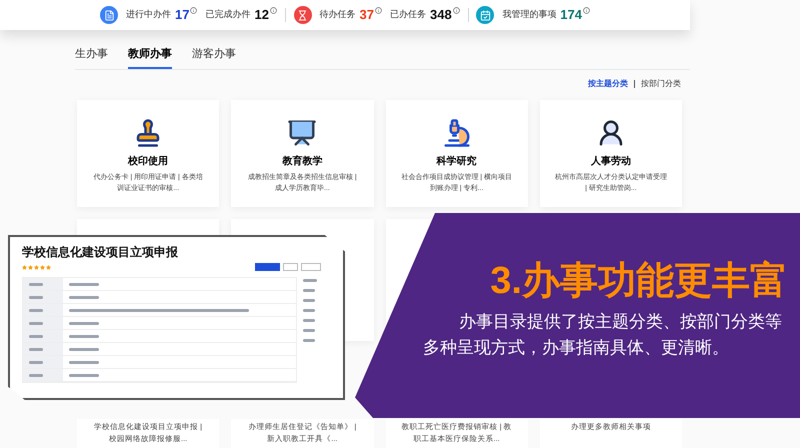 The image size is (800, 448). Describe the element at coordinates (610, 161) in the screenshot. I see `card-title: 人事劳动` at that location.